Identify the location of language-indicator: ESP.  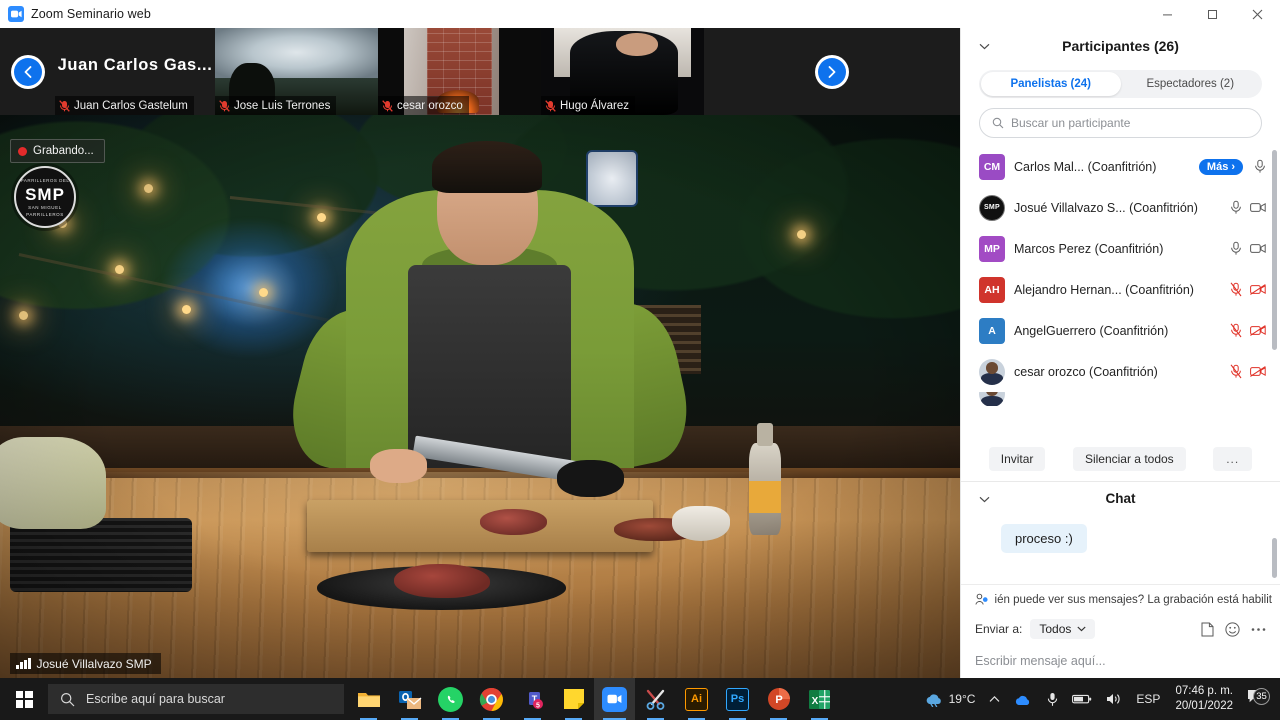
(1148, 699).